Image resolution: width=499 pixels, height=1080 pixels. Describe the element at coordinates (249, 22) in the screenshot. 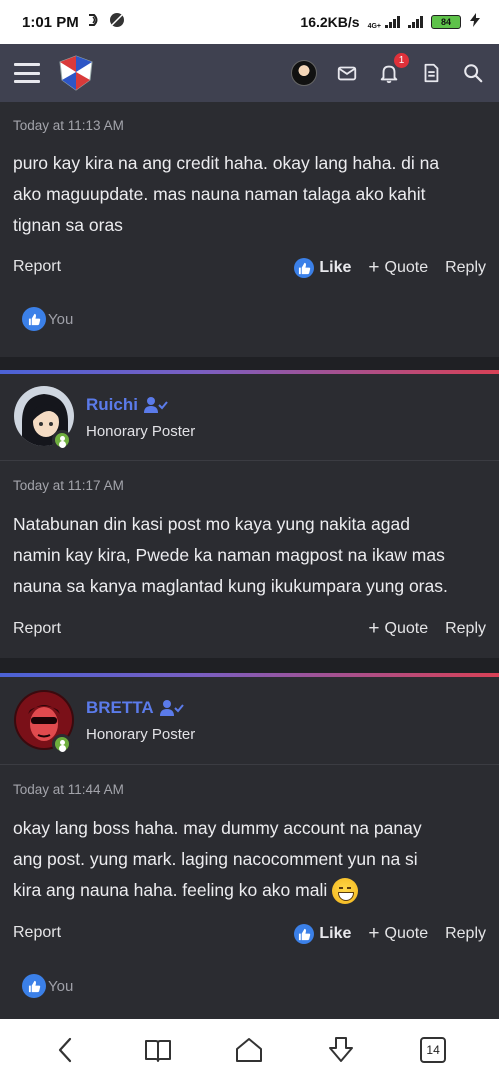

I see `status-bar: 1:01 PM 16.2KB/s 4G+ 84` at that location.